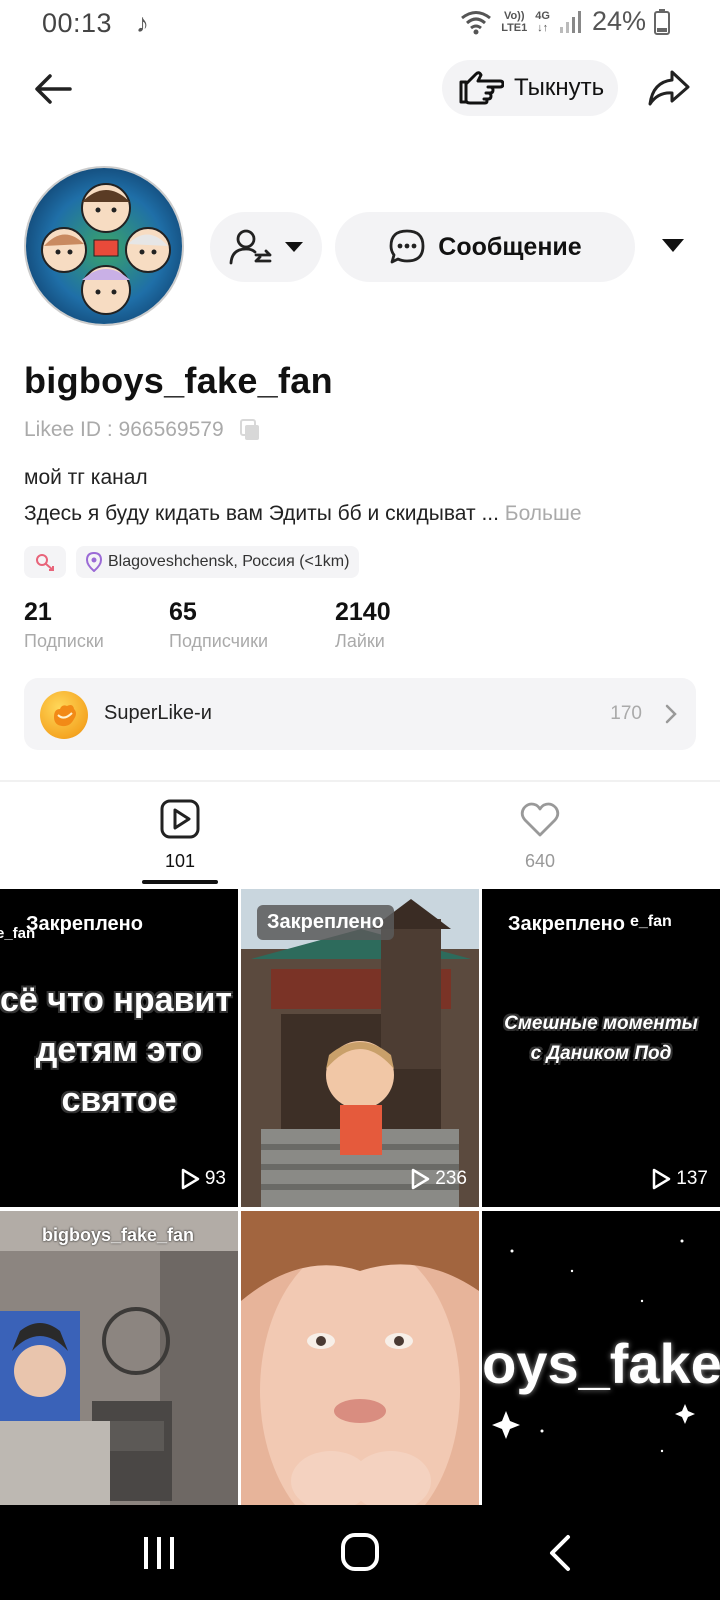 The image size is (720, 1600). What do you see at coordinates (119, 1100) in the screenshot?
I see `video-overlay-text: святое` at bounding box center [119, 1100].